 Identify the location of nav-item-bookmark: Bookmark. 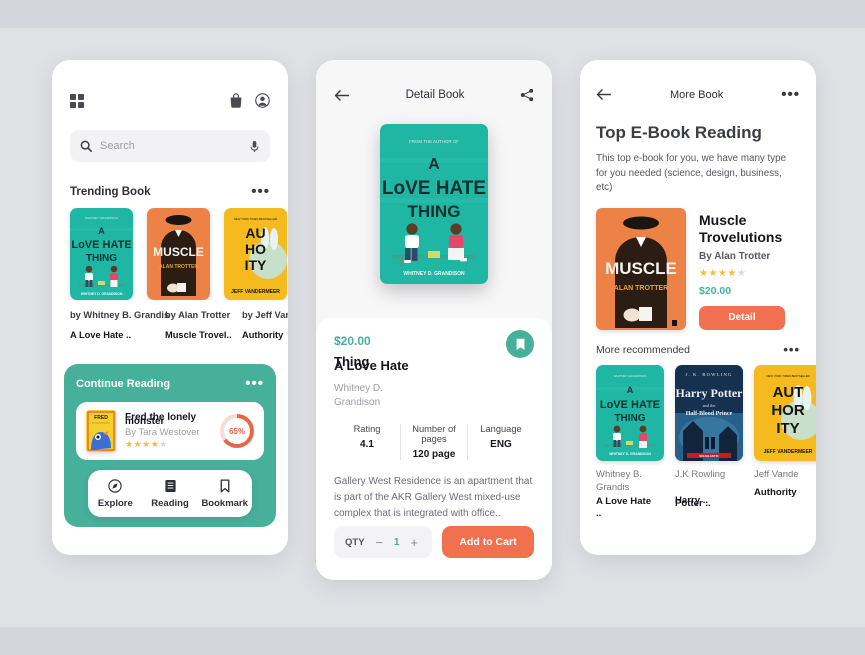
(224, 494).